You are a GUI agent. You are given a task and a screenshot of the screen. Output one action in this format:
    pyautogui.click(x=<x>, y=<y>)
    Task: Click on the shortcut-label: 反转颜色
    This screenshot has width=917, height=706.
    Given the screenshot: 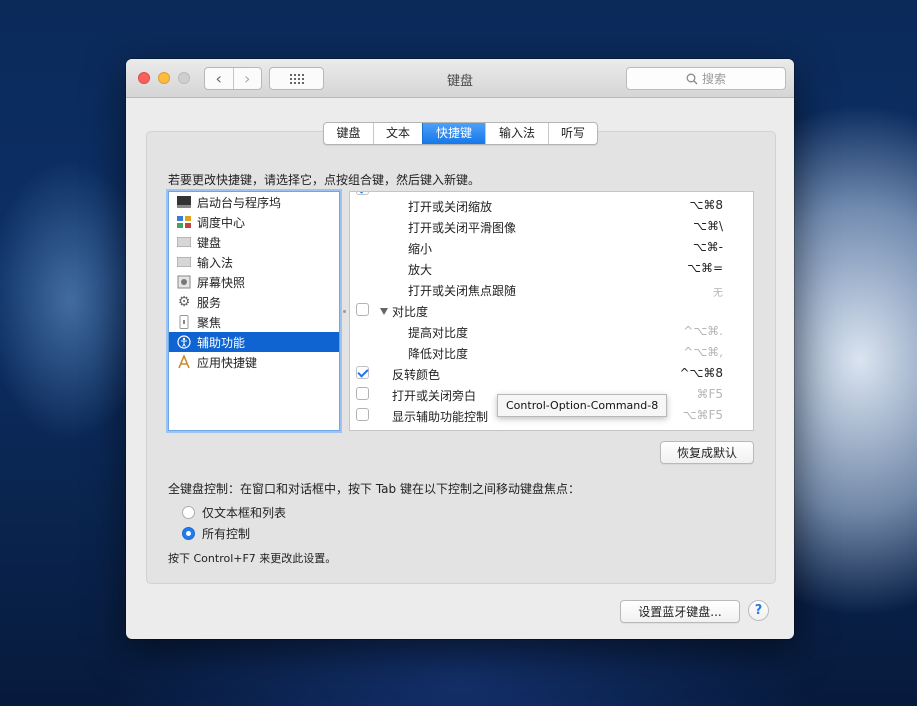 What is the action you would take?
    pyautogui.click(x=416, y=375)
    